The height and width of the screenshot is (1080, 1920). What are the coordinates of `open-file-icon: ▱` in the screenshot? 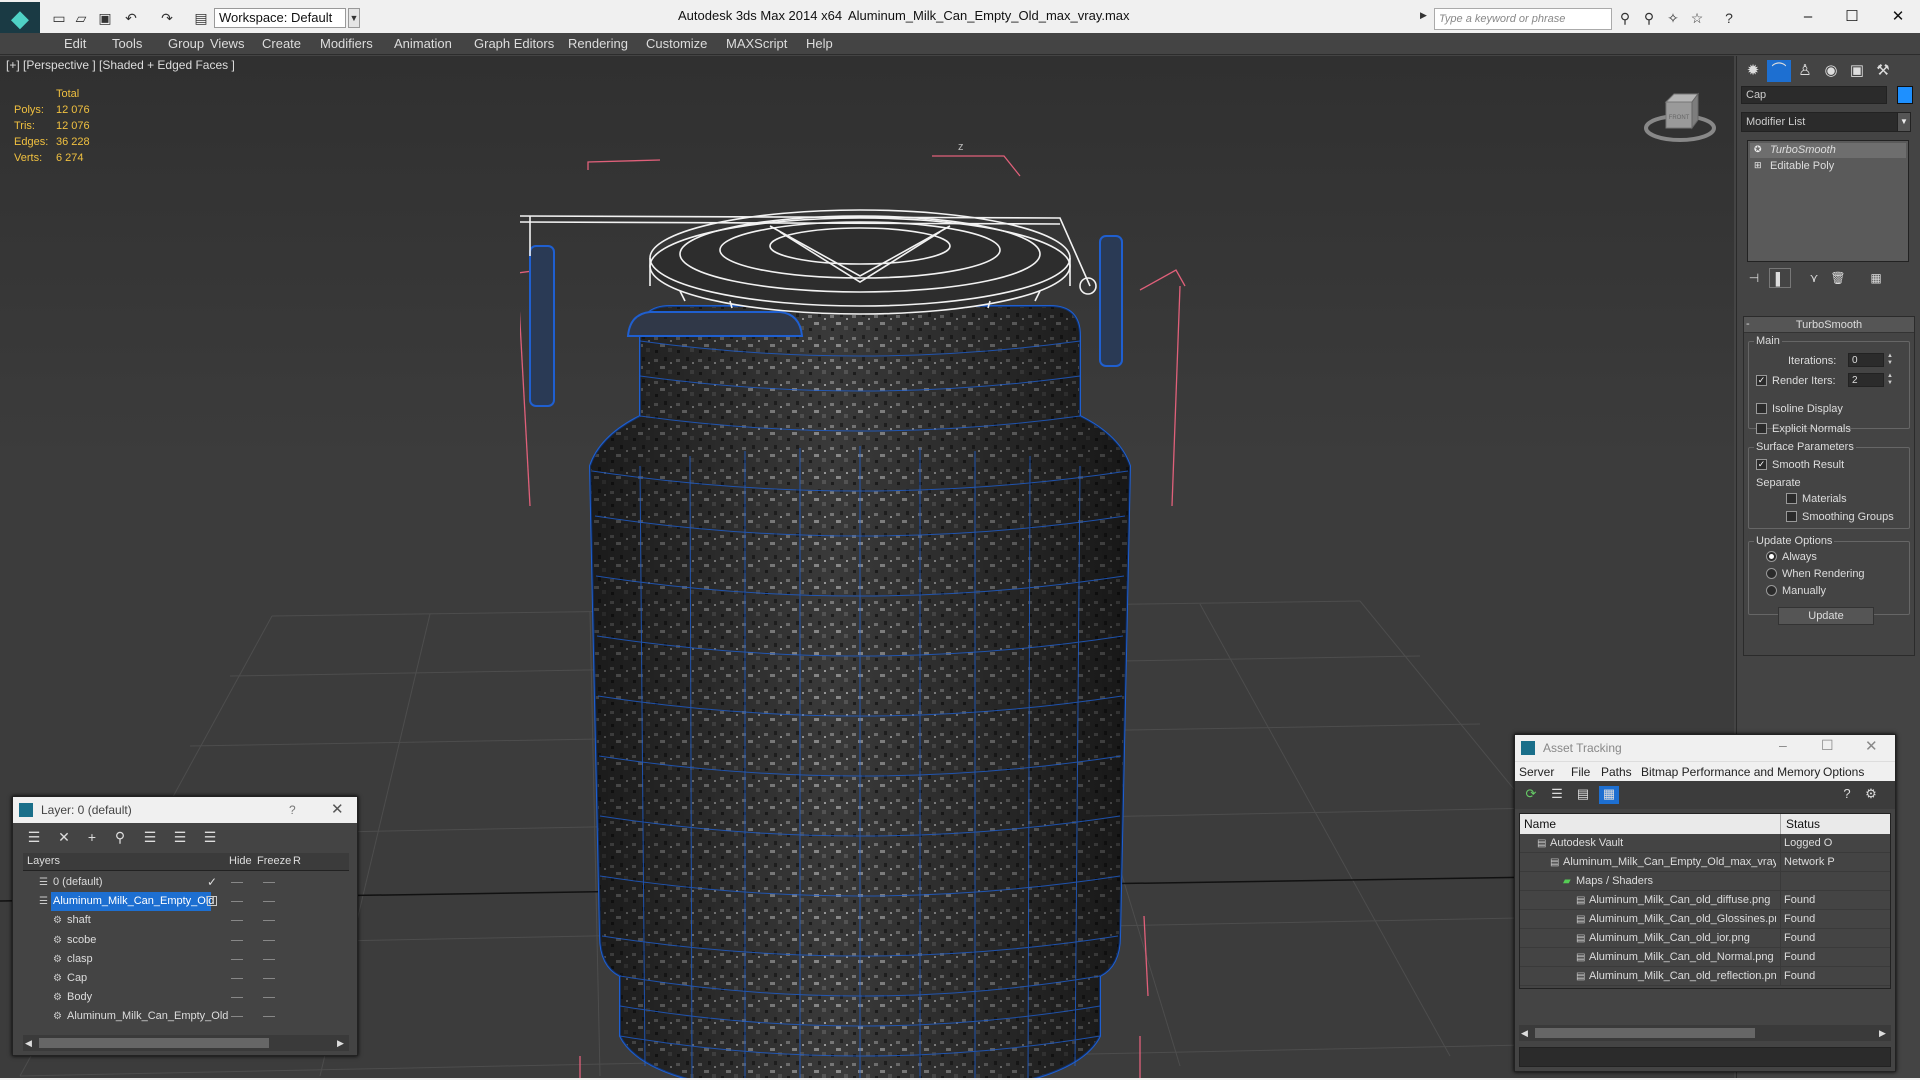 It's located at (81, 18).